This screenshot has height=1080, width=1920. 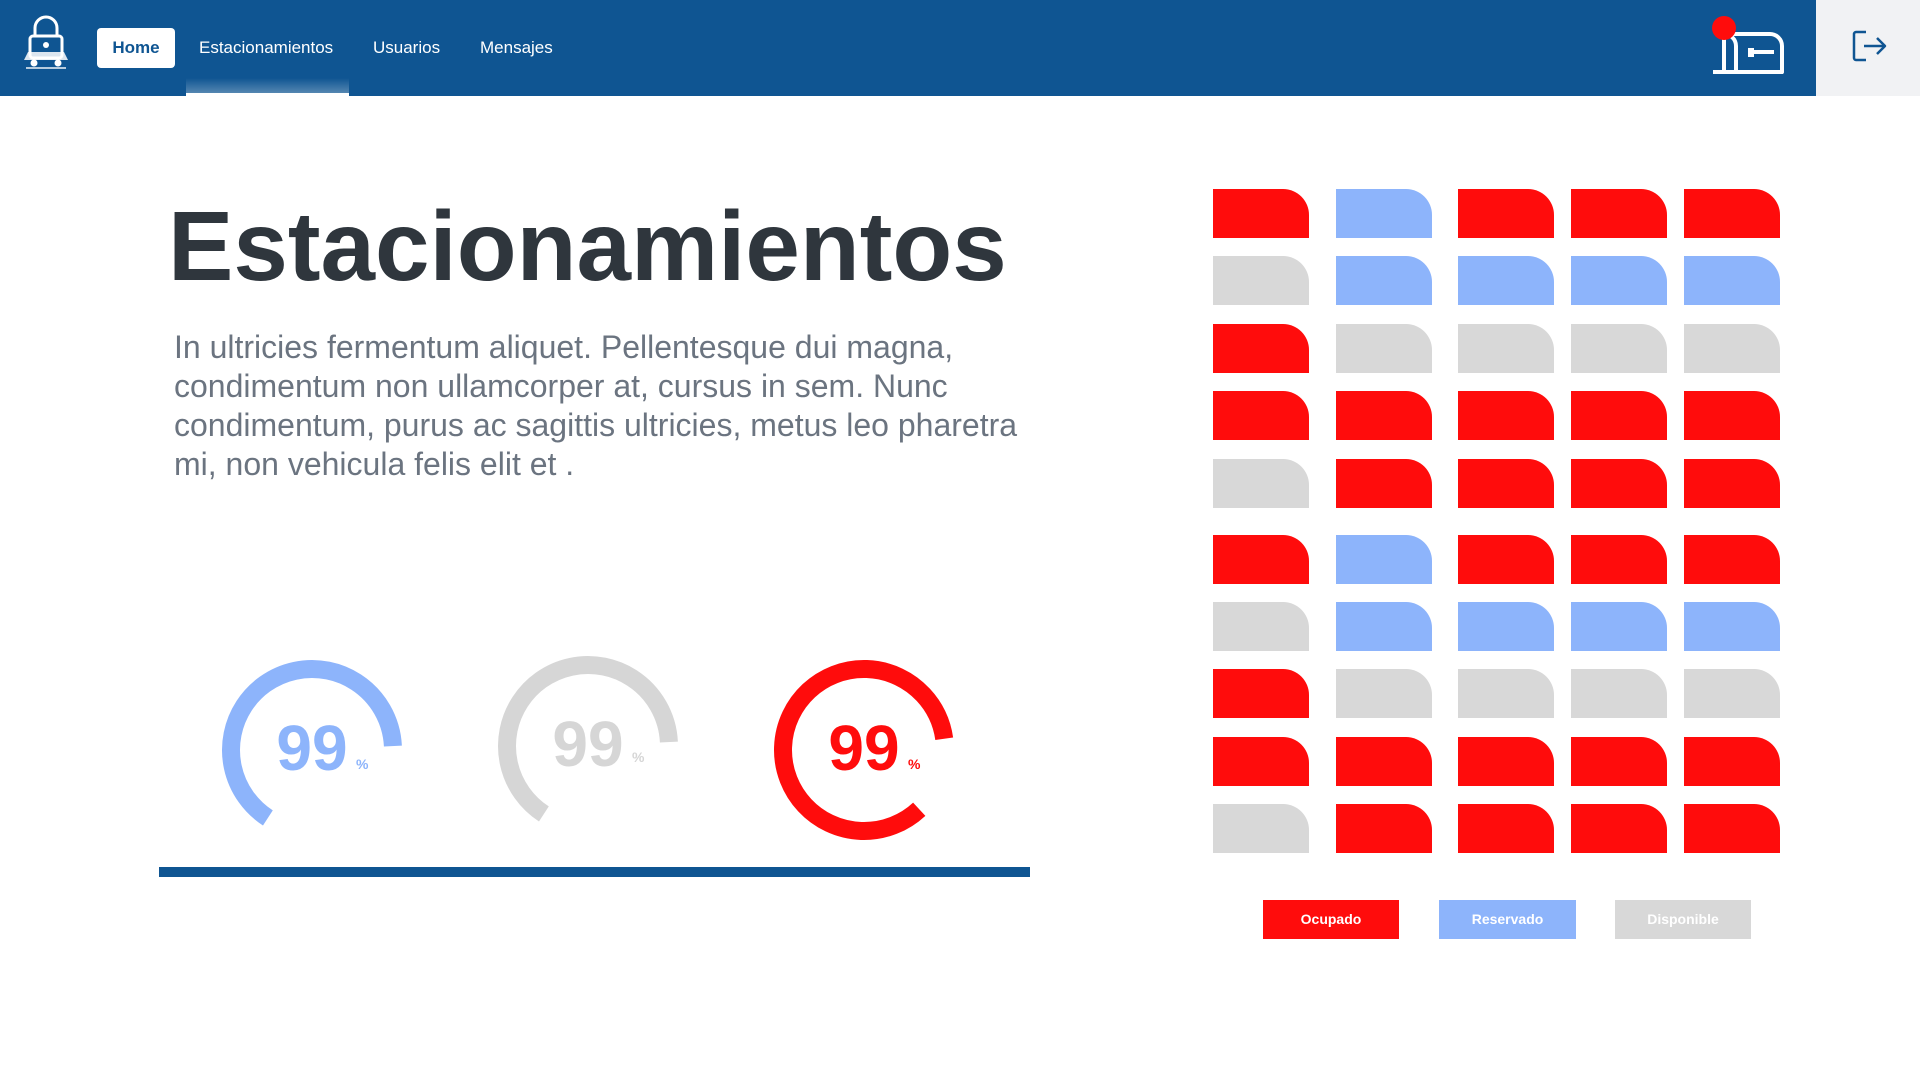 I want to click on gauge-available: 99 %, so click(x=588, y=746).